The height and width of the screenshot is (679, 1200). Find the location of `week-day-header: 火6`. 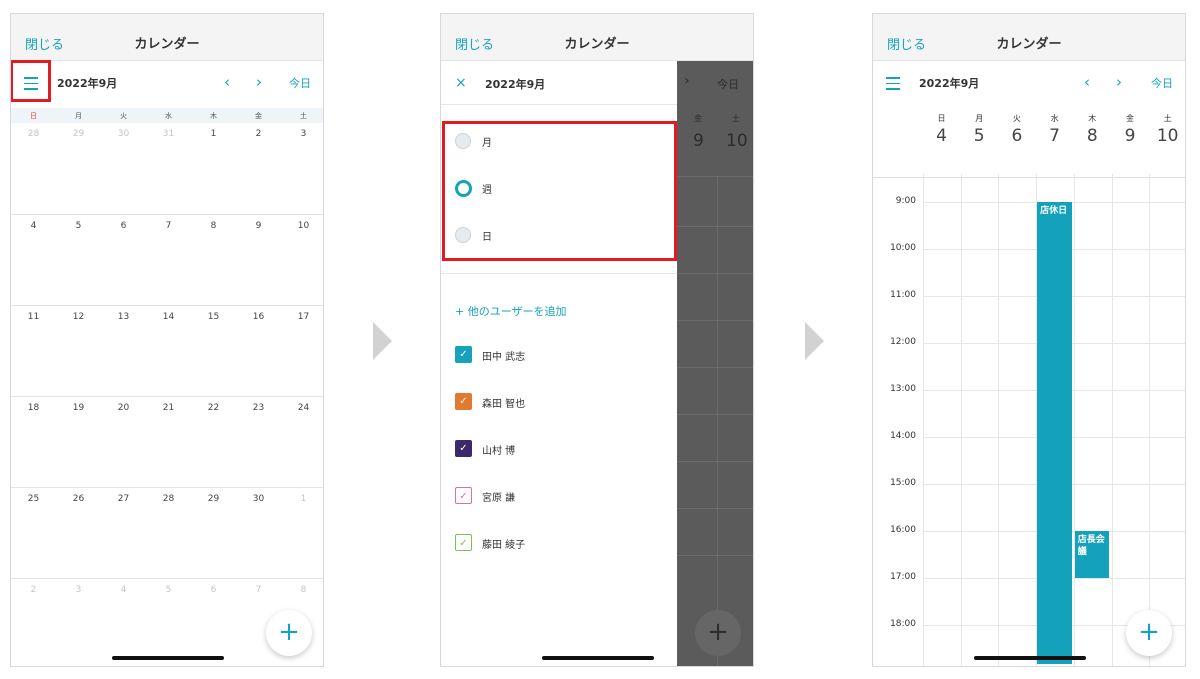

week-day-header: 火6 is located at coordinates (1016, 129).